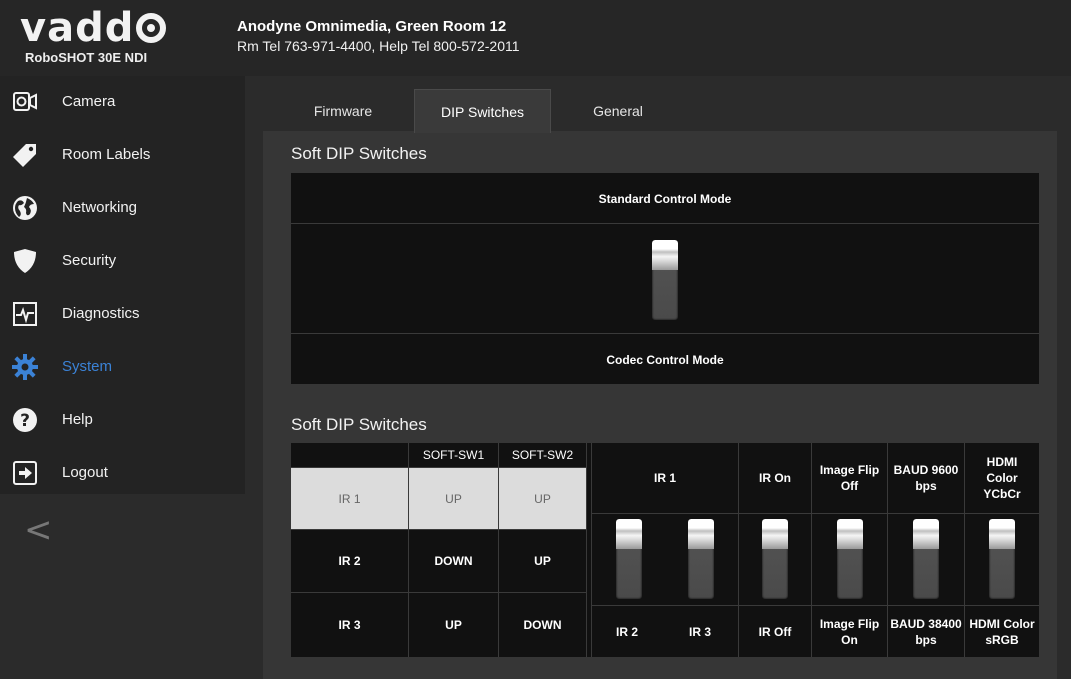 The width and height of the screenshot is (1071, 679). What do you see at coordinates (926, 478) in the screenshot?
I see `baud-9600-label: BAUD 9600 bps` at bounding box center [926, 478].